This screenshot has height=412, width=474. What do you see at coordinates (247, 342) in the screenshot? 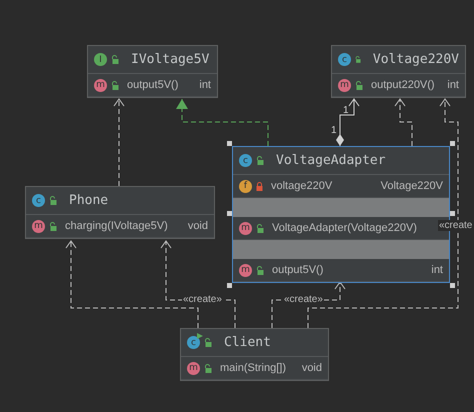
I see `class-name: Client` at bounding box center [247, 342].